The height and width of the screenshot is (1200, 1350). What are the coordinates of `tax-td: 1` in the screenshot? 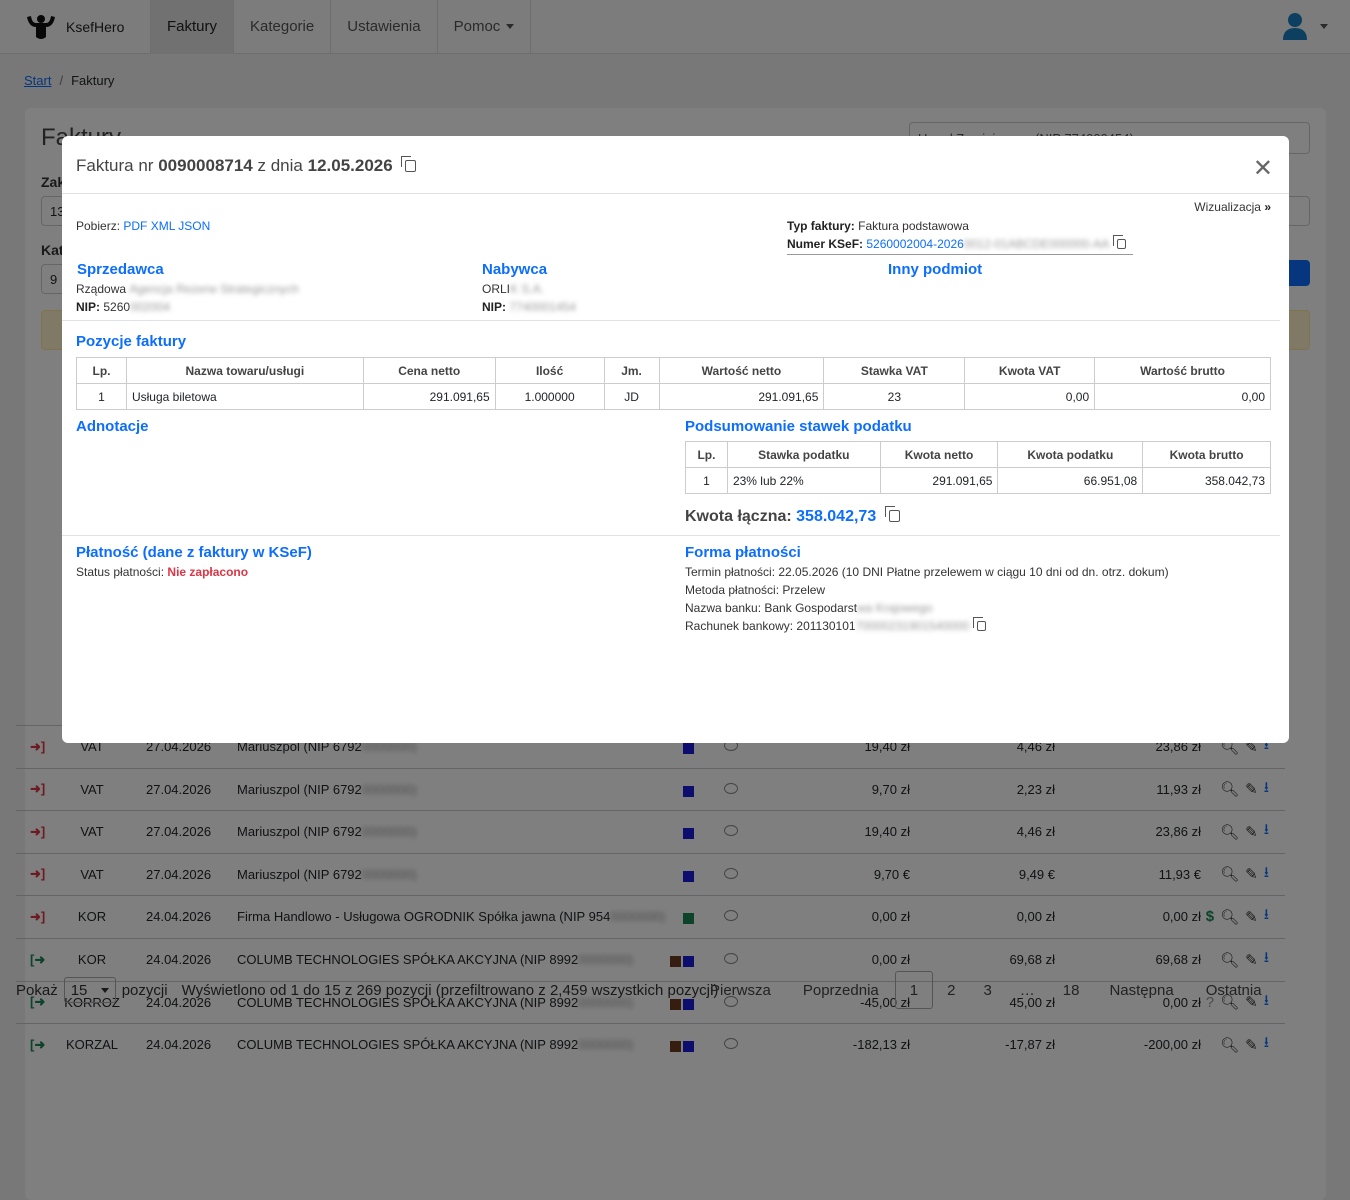 It's located at (706, 480).